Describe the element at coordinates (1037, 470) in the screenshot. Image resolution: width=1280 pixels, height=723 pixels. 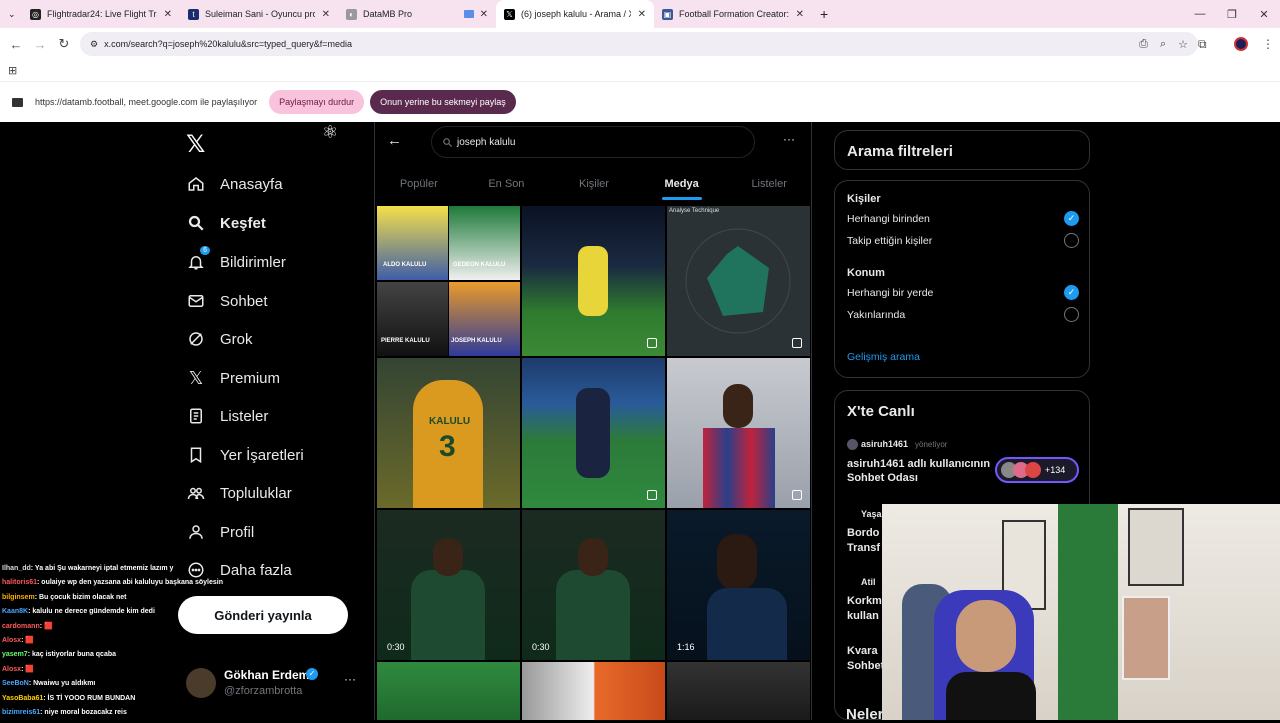
I see `live-listeners-pill: +134` at that location.